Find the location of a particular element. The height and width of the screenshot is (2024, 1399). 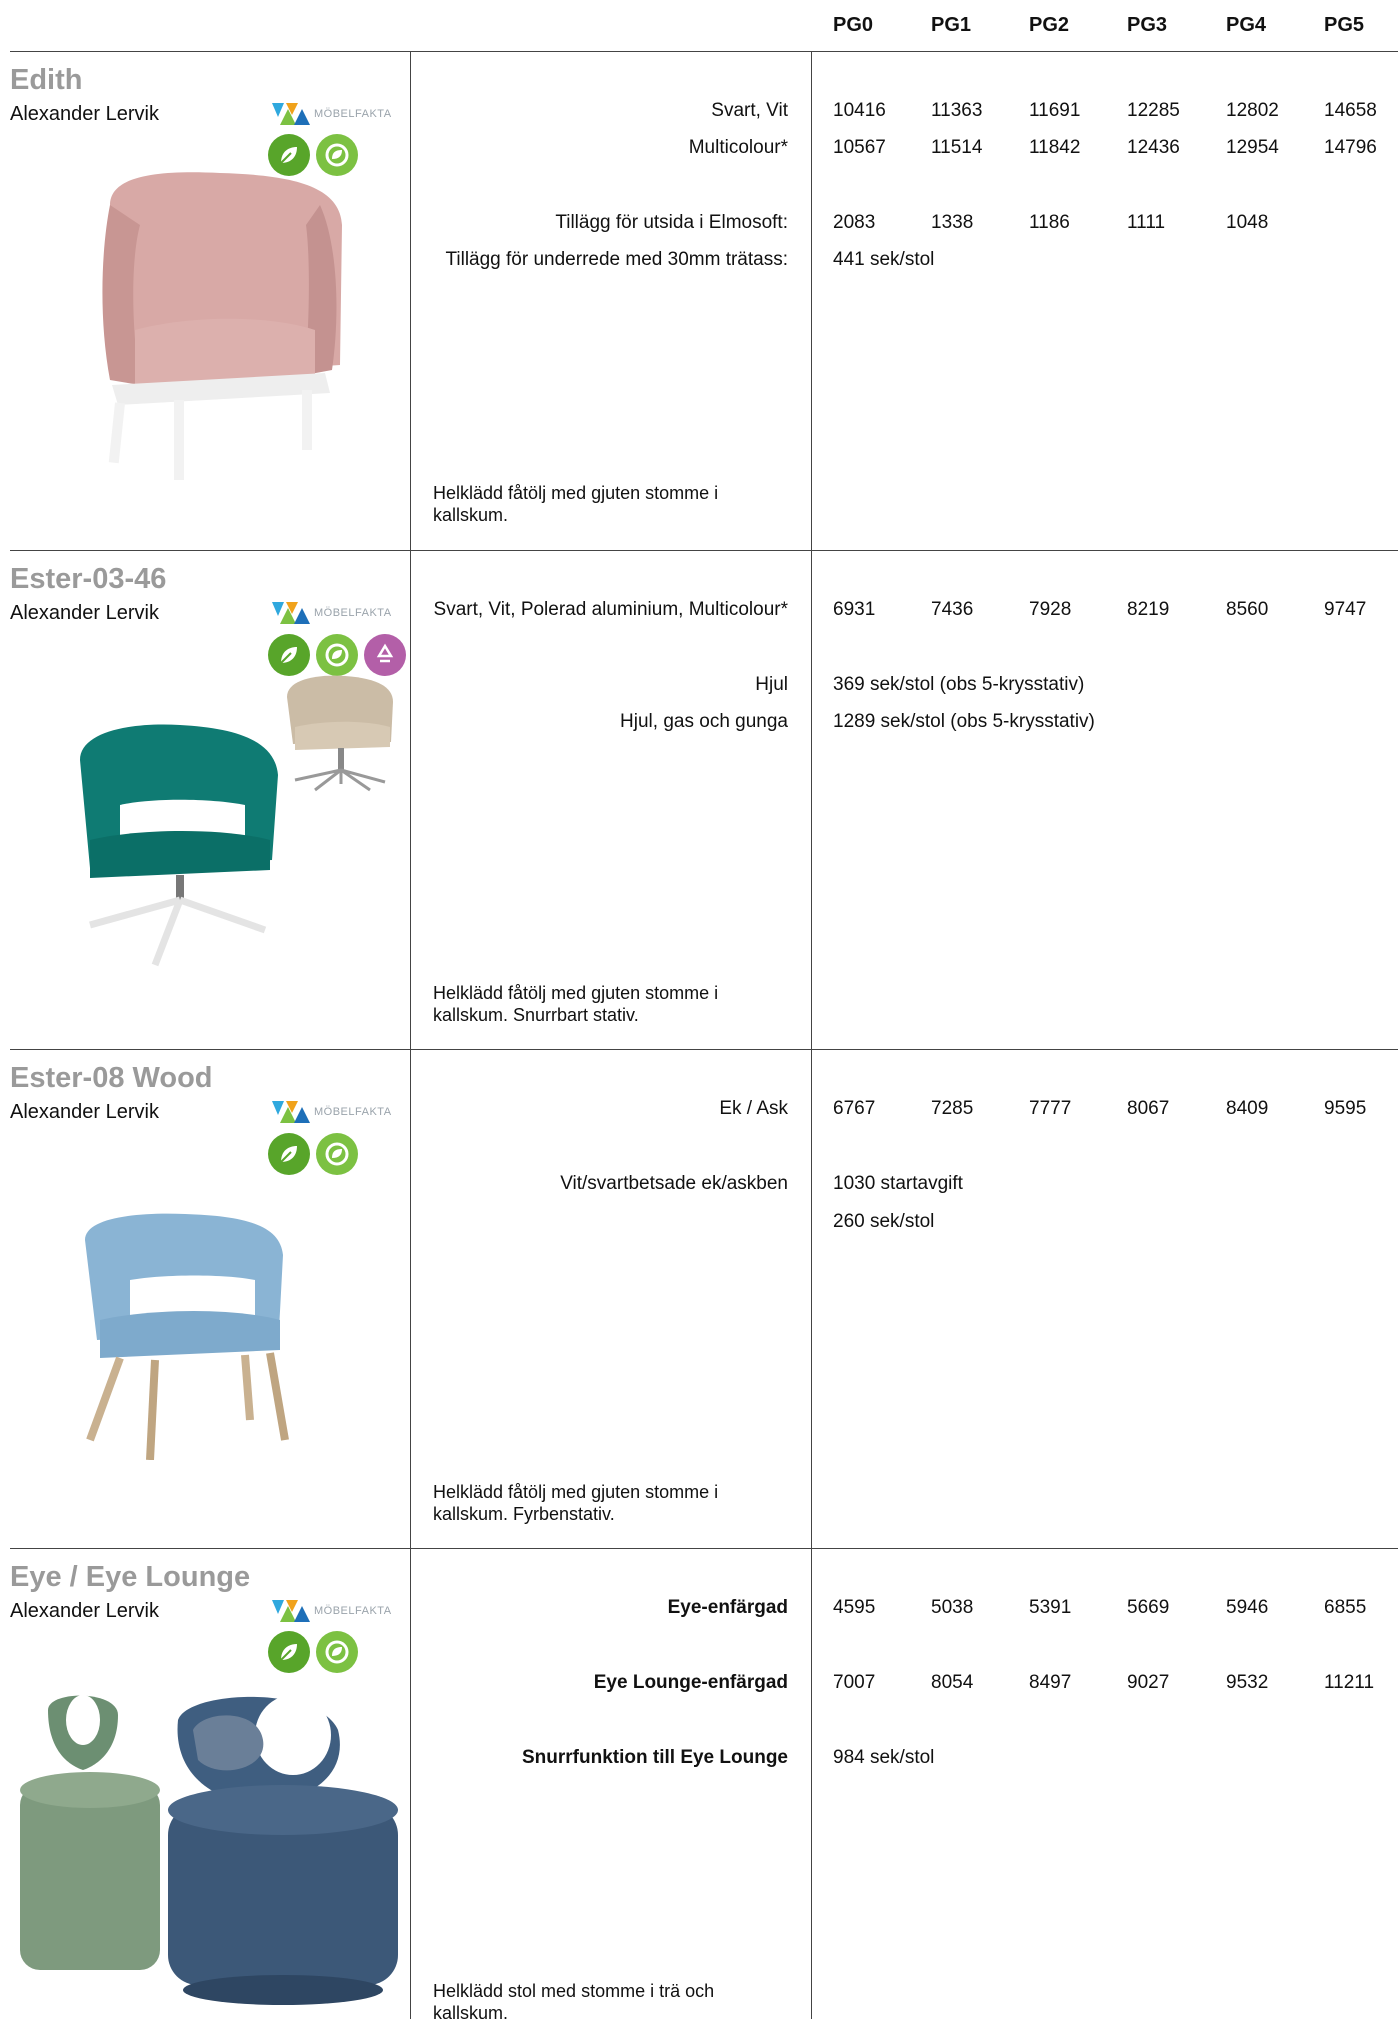

price-pg4: 12954 is located at coordinates (1252, 147).